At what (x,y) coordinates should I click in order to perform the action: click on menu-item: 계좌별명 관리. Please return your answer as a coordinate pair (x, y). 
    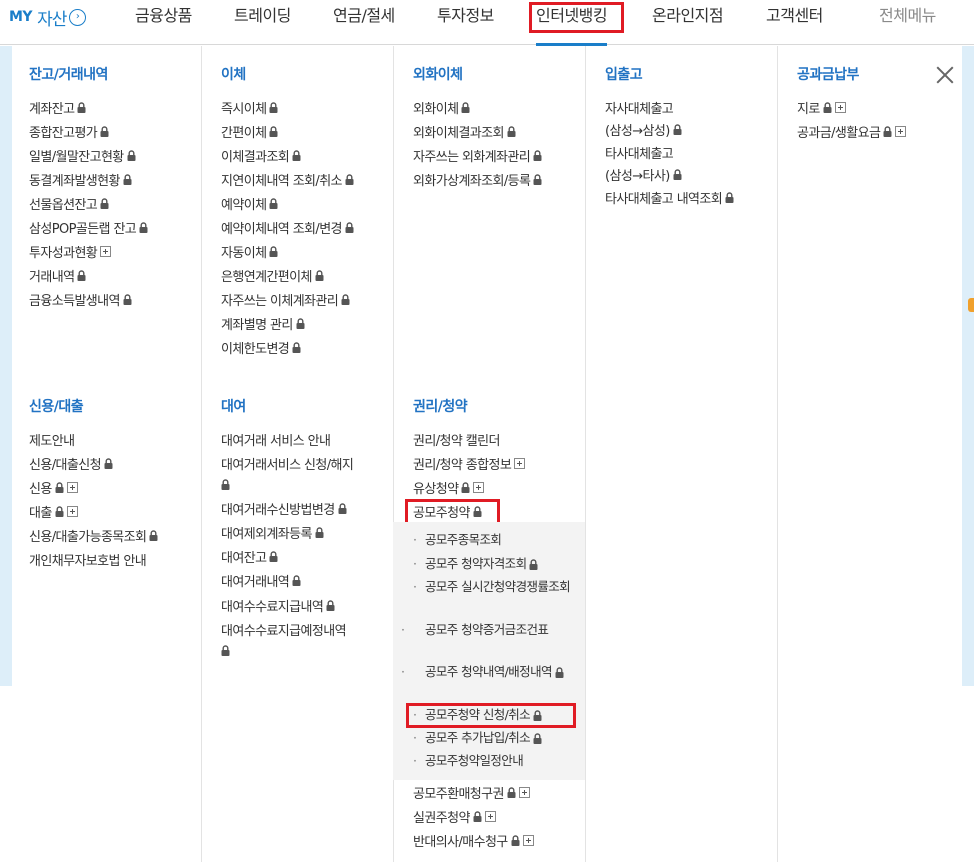
    Looking at the image, I should click on (263, 323).